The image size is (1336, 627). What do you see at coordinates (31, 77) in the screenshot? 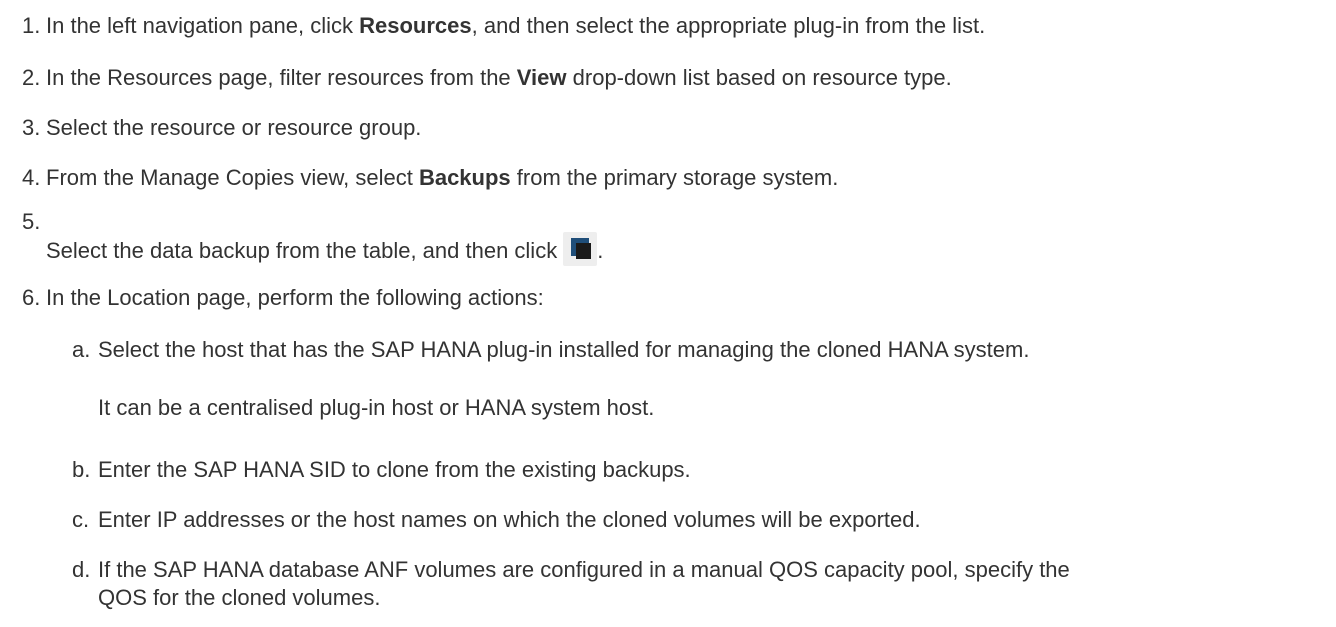
I see `step-number: 2.` at bounding box center [31, 77].